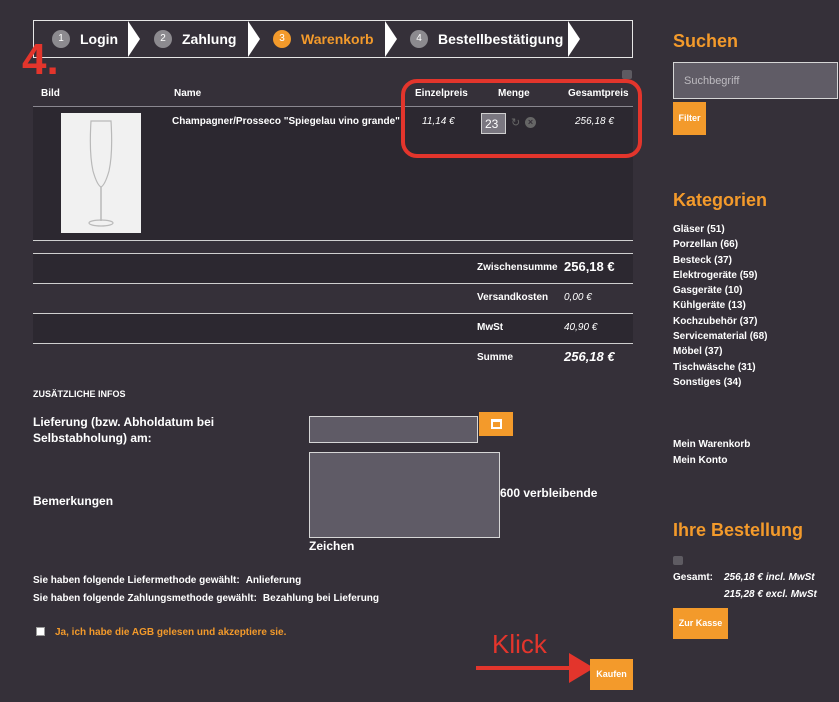  What do you see at coordinates (333, 358) in the screenshot?
I see `total-row: Summe 256,18 €` at bounding box center [333, 358].